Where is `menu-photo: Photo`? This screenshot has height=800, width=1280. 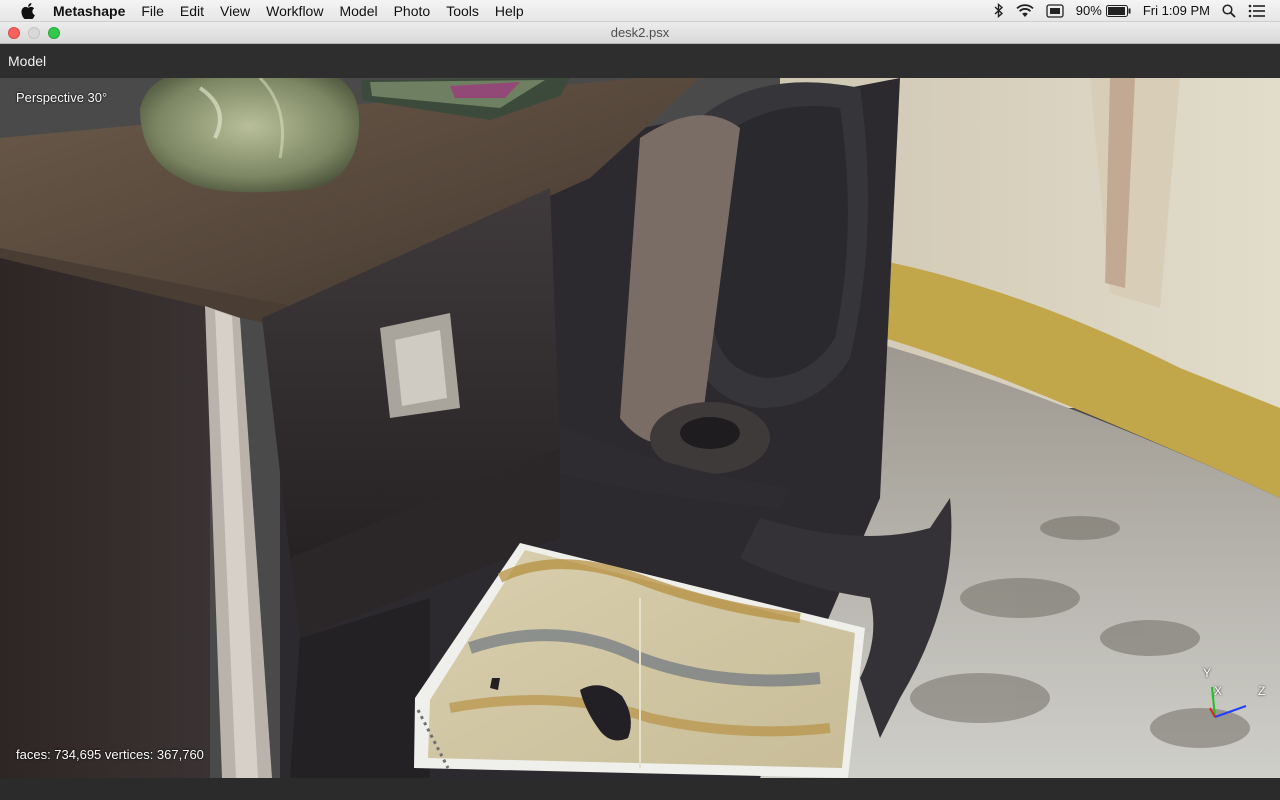
menu-photo: Photo is located at coordinates (412, 11).